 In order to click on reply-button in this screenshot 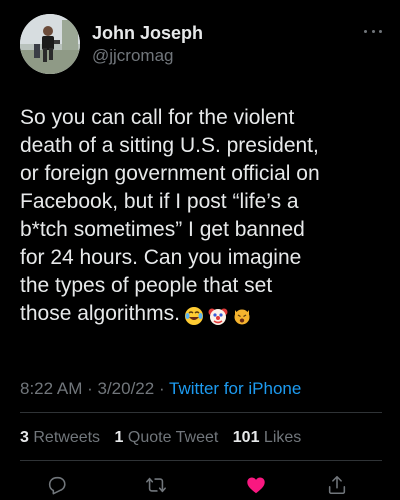, I will do `click(57, 485)`.